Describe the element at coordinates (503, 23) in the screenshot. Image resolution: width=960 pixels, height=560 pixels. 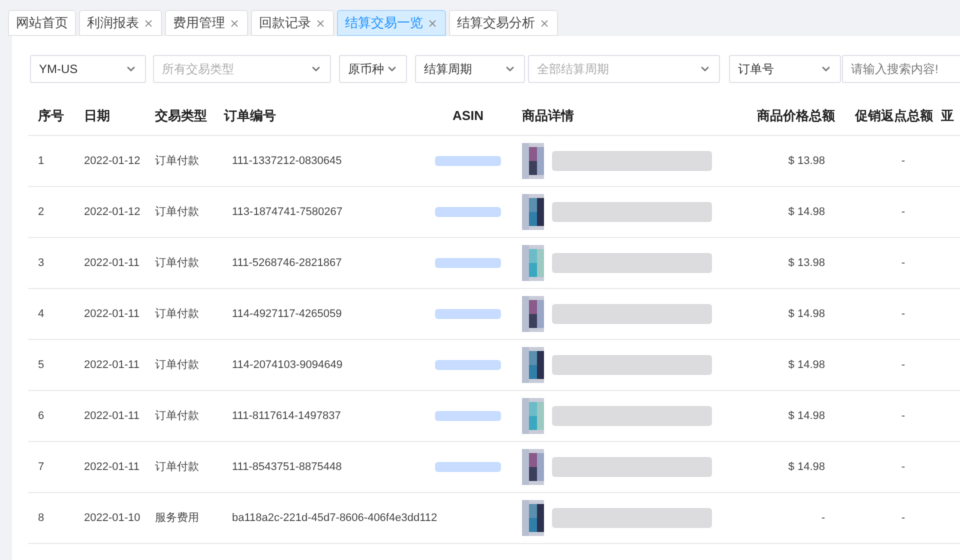
I see `tab: 结算交易分析` at that location.